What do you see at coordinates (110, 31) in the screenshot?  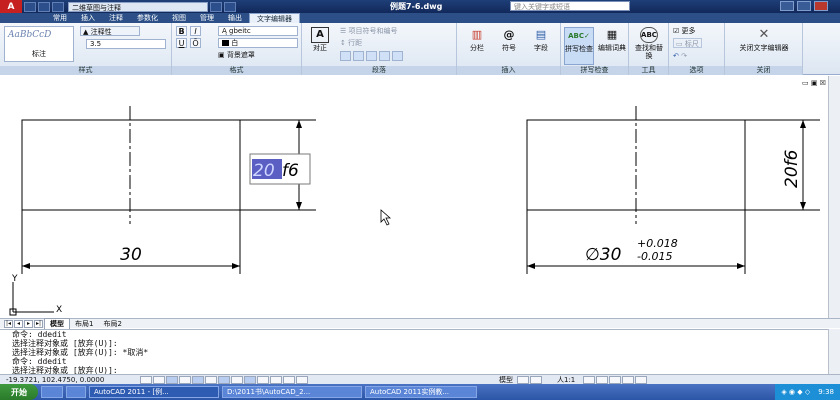 I see `annotative-toggle: ▲ 注释性` at bounding box center [110, 31].